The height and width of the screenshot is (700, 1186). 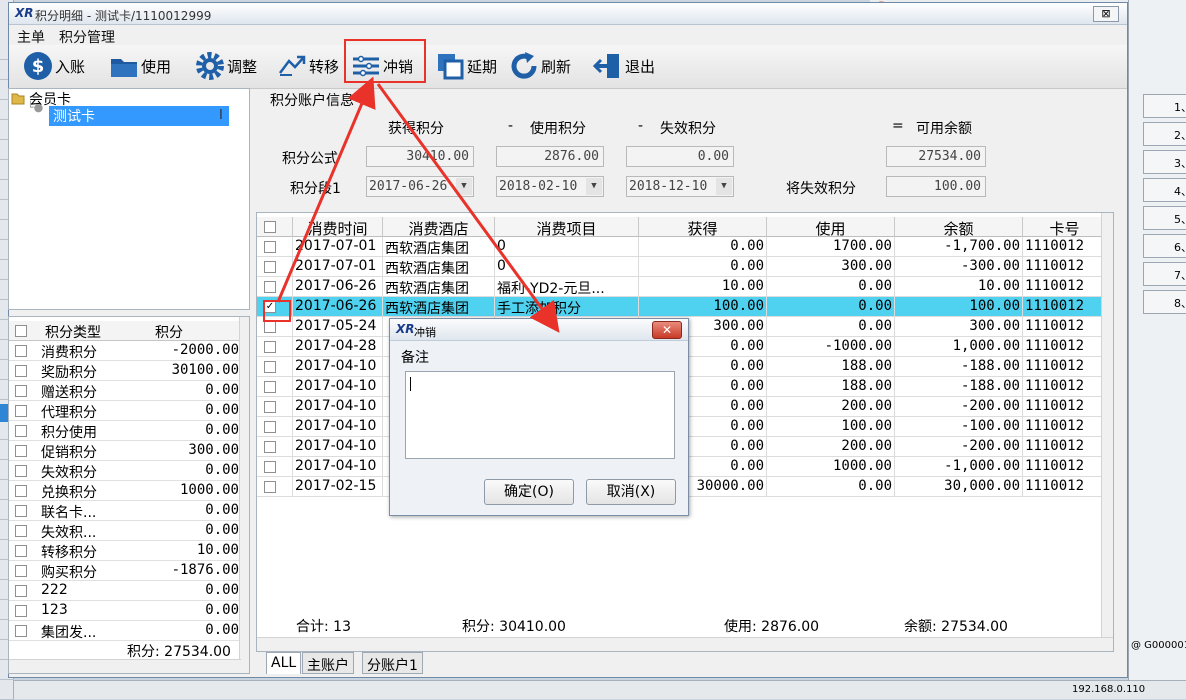 I want to click on select-all-checkbox, so click(x=21, y=331).